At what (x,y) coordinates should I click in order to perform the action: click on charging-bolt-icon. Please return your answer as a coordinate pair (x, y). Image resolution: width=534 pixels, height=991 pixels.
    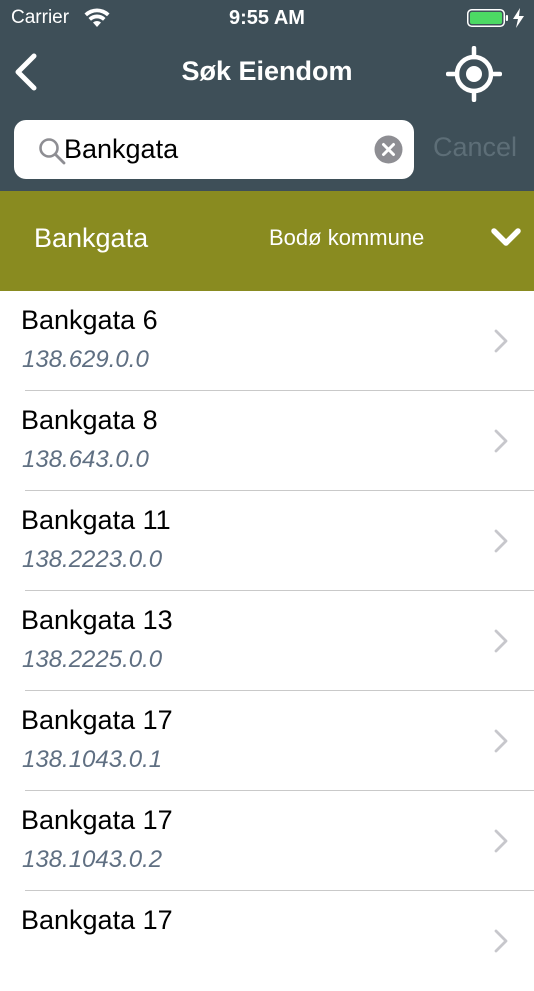
    Looking at the image, I should click on (518, 18).